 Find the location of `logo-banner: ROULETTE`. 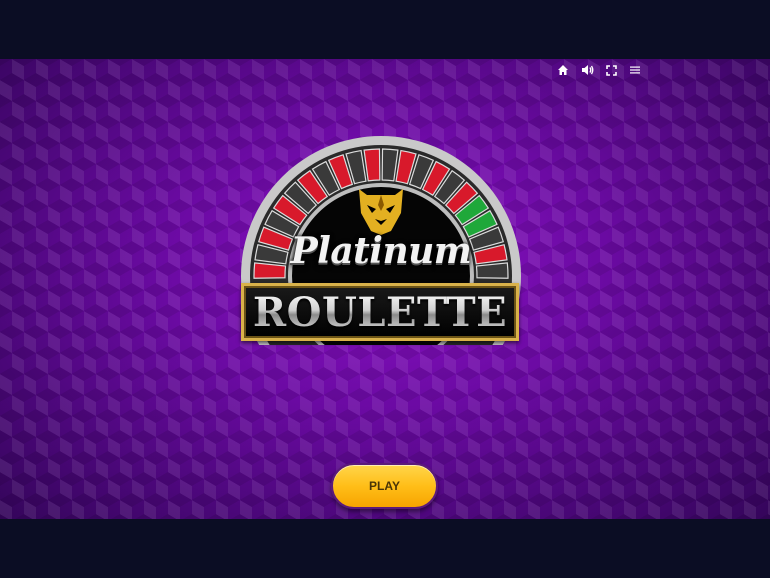

logo-banner: ROULETTE is located at coordinates (380, 312).